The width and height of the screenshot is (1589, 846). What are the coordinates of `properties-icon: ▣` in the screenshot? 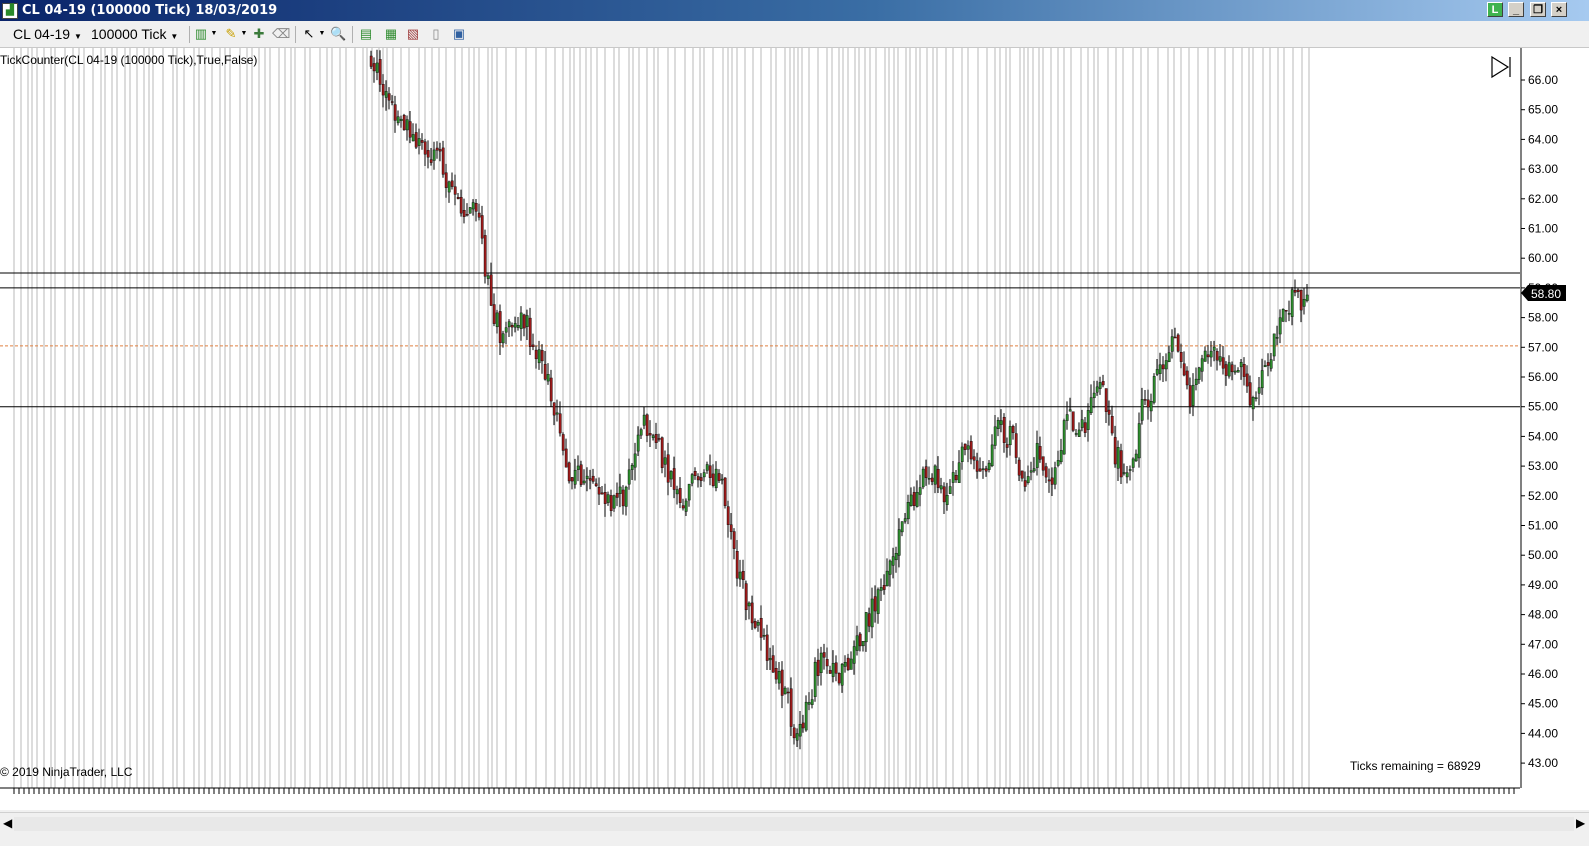 It's located at (459, 34).